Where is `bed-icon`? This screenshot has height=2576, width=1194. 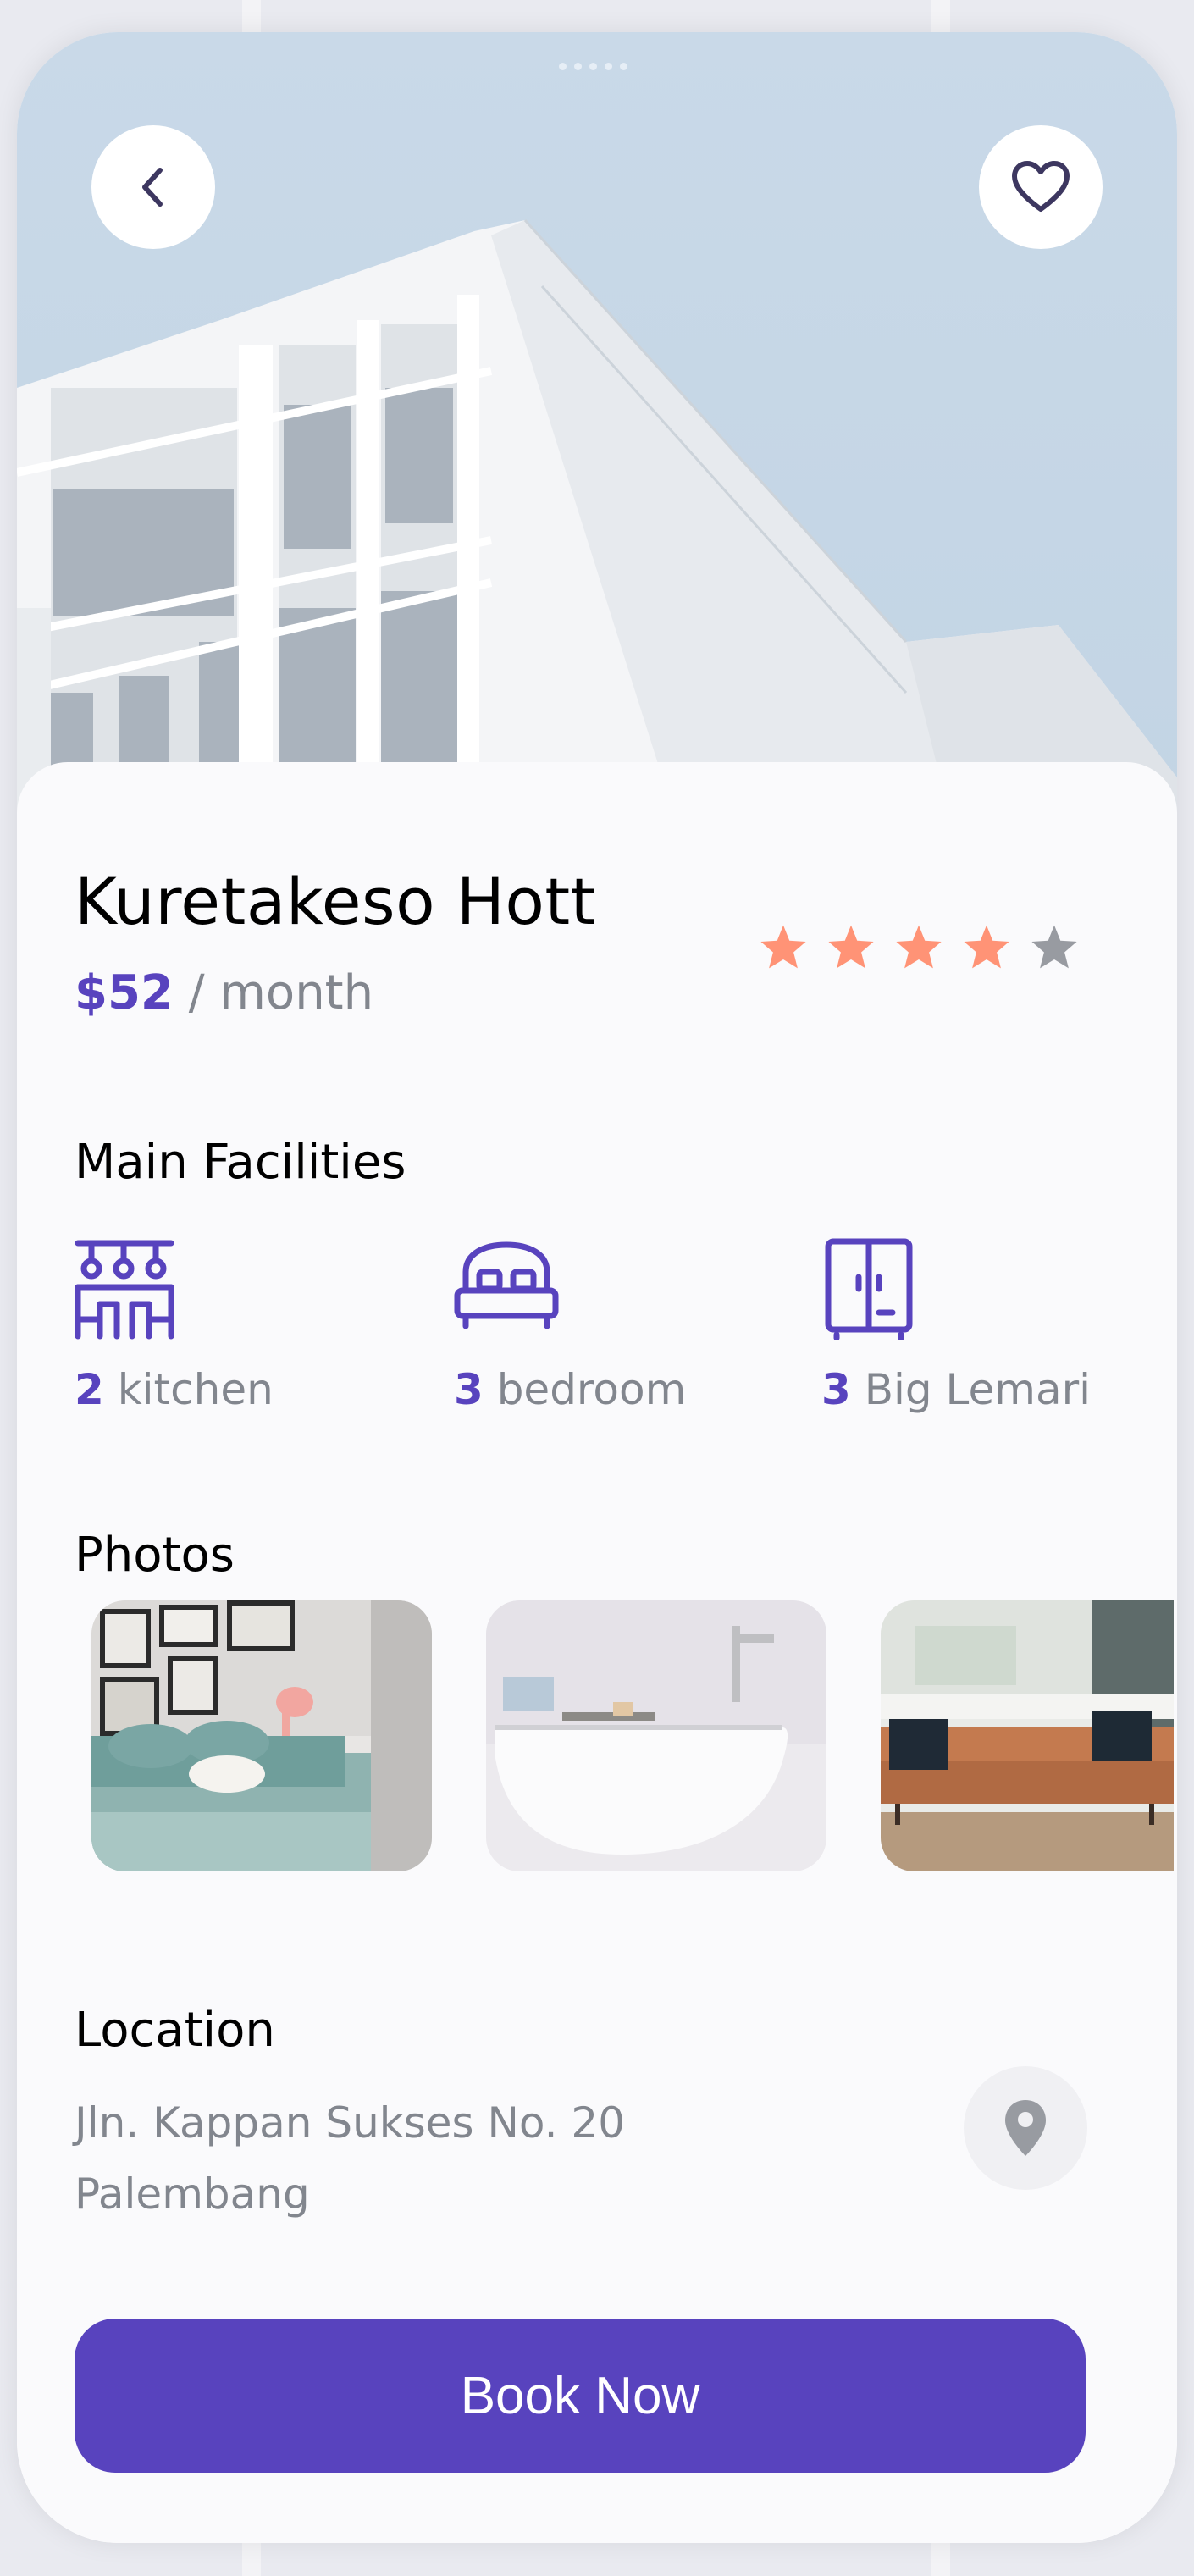
bed-icon is located at coordinates (506, 1285).